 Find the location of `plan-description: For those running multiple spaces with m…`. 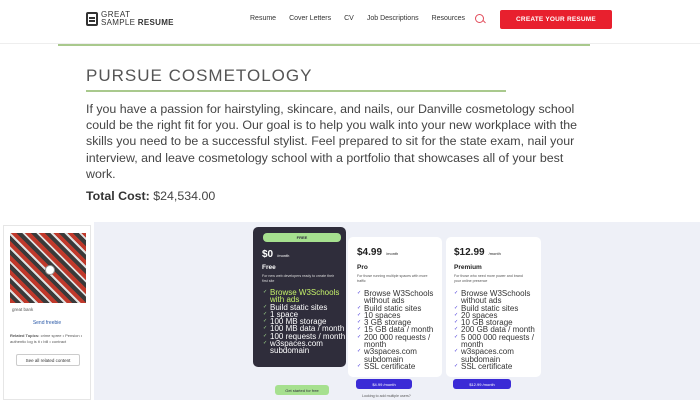

plan-description: For those running multiple spaces with m… is located at coordinates (392, 278).